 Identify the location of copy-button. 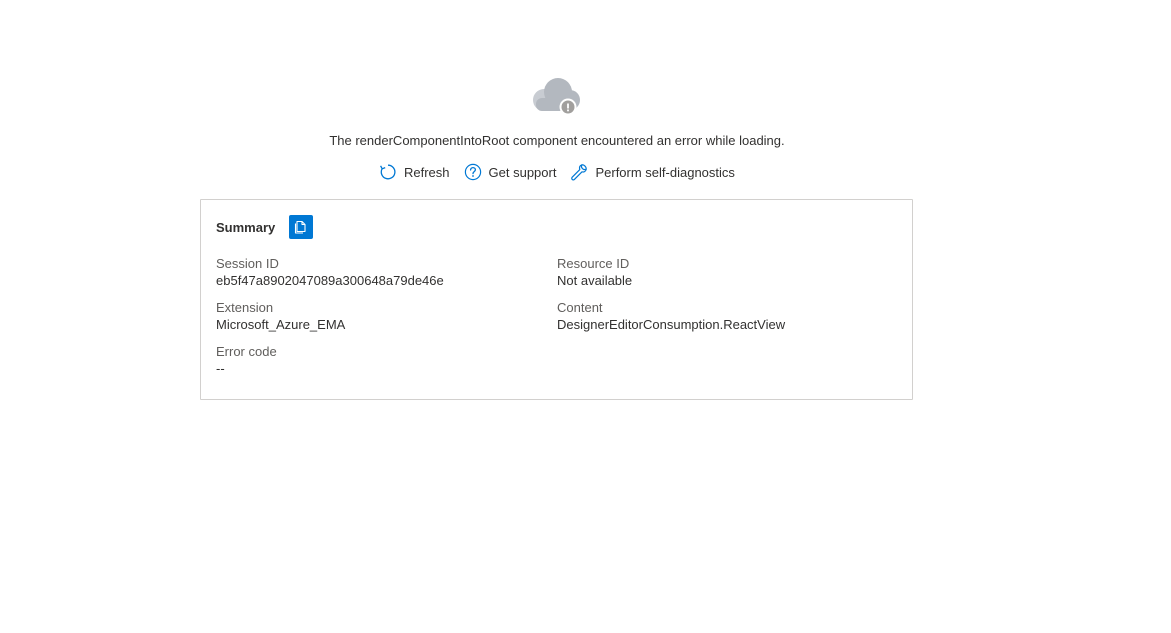
(301, 227).